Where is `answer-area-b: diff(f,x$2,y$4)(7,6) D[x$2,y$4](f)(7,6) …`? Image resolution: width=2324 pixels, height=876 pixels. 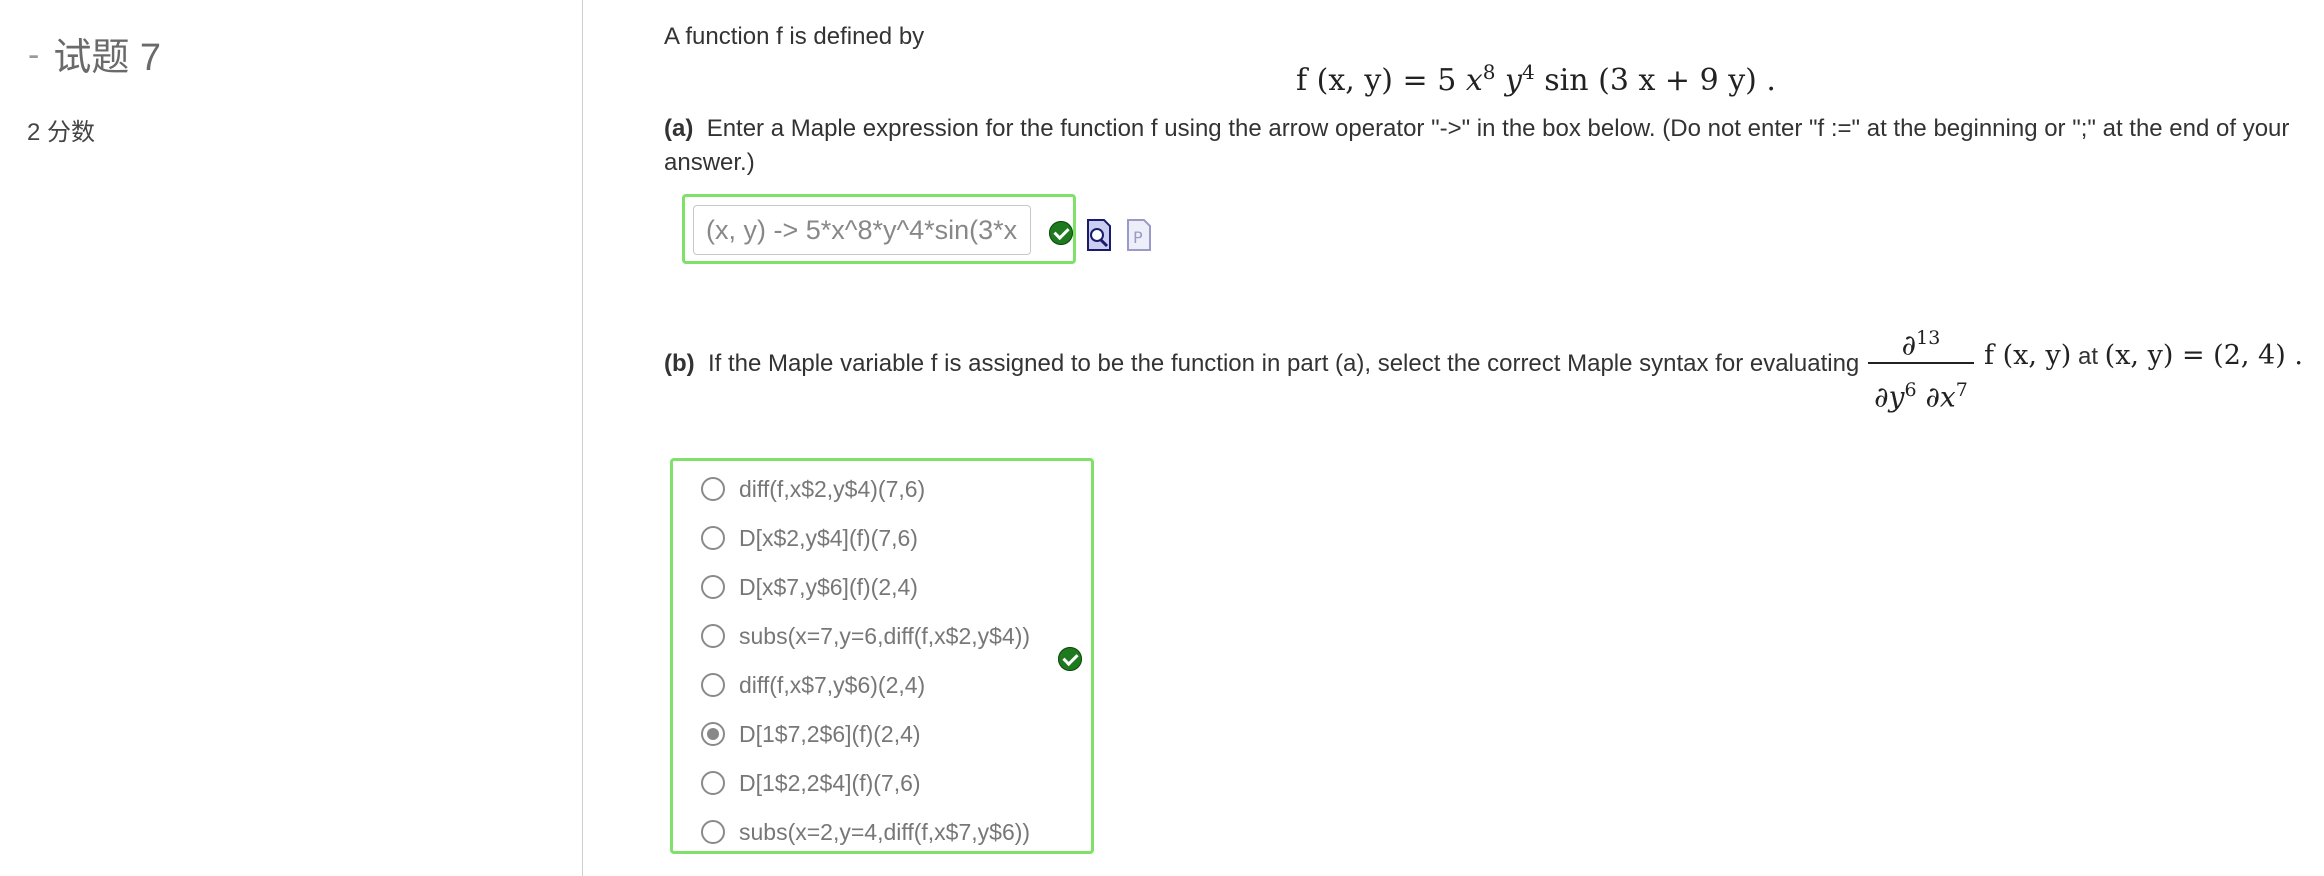 answer-area-b: diff(f,x$2,y$4)(7,6) D[x$2,y$4](f)(7,6) … is located at coordinates (882, 656).